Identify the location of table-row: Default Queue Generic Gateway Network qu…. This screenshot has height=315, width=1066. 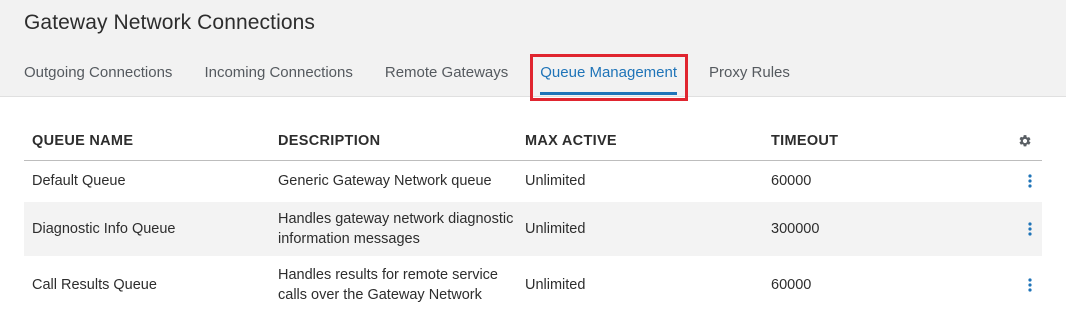
(533, 181).